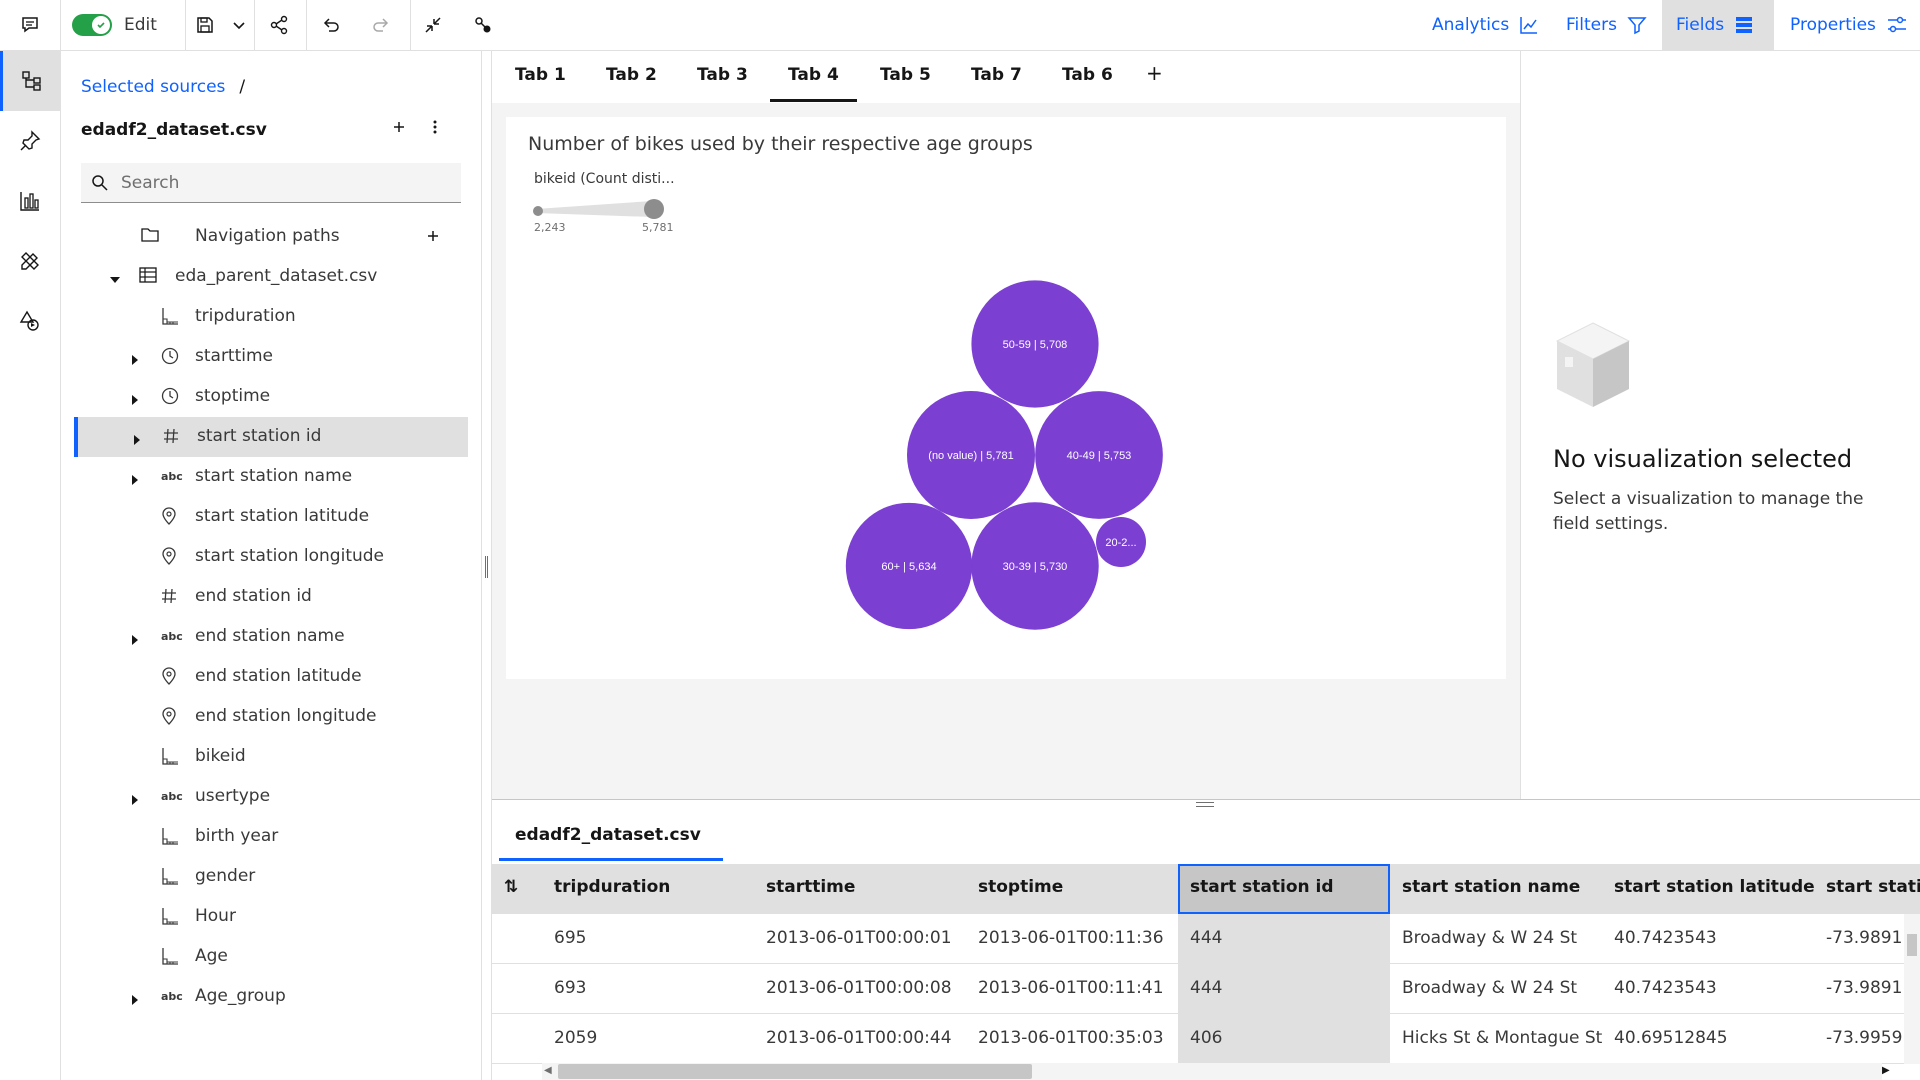 This screenshot has width=1920, height=1080. Describe the element at coordinates (1205, 804) in the screenshot. I see `resize-handle-icon` at that location.